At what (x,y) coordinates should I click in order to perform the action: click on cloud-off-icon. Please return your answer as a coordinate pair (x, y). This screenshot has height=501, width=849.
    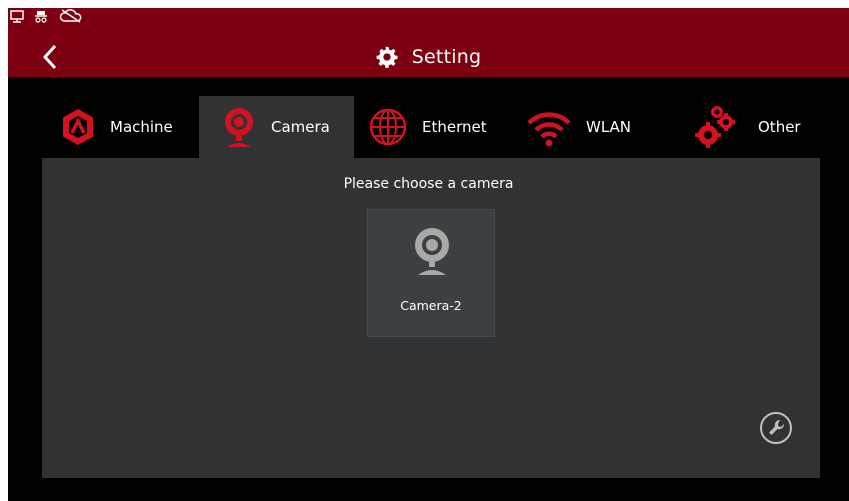
    Looking at the image, I should click on (70, 16).